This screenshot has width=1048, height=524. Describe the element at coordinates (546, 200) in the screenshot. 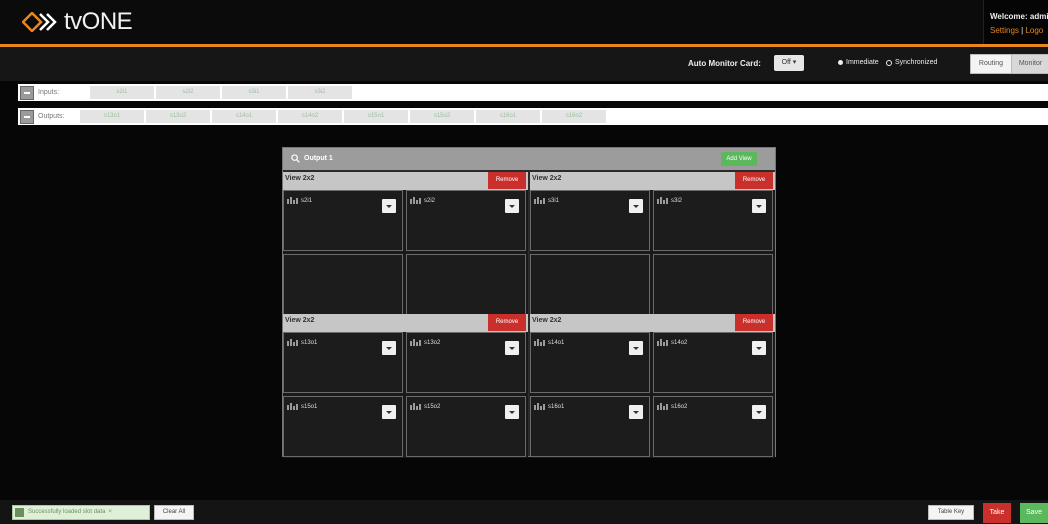

I see `cell-source: s3i1` at that location.